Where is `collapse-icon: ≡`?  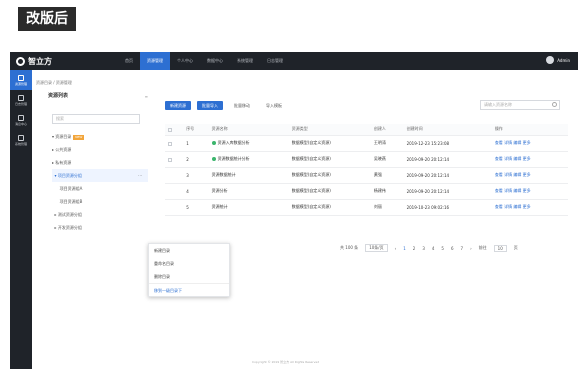
collapse-icon: ≡ is located at coordinates (146, 96).